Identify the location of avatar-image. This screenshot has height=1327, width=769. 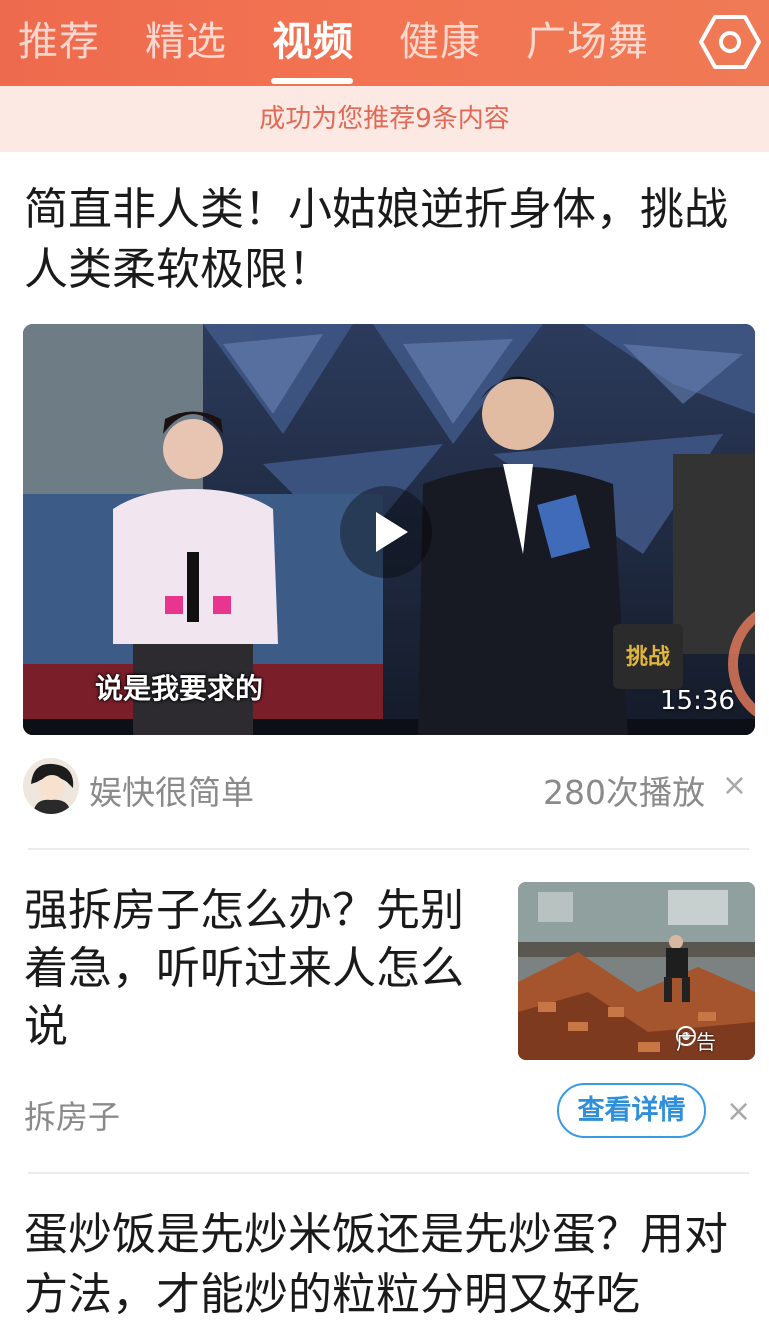
(51, 786).